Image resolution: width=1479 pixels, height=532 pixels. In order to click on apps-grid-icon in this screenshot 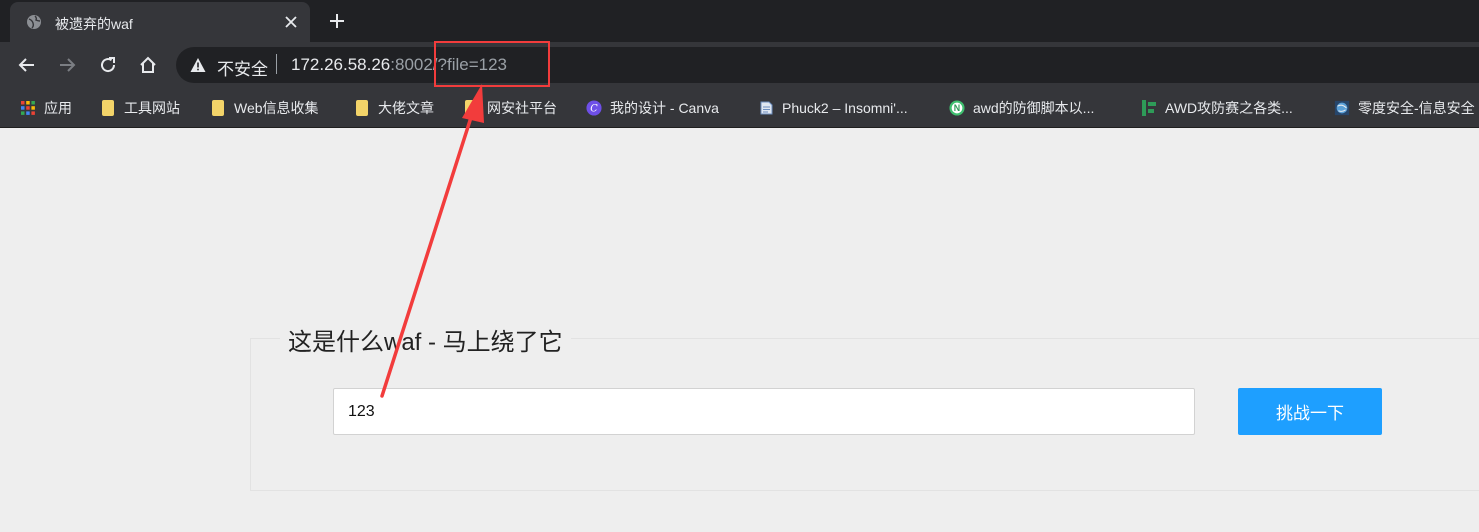, I will do `click(28, 108)`.